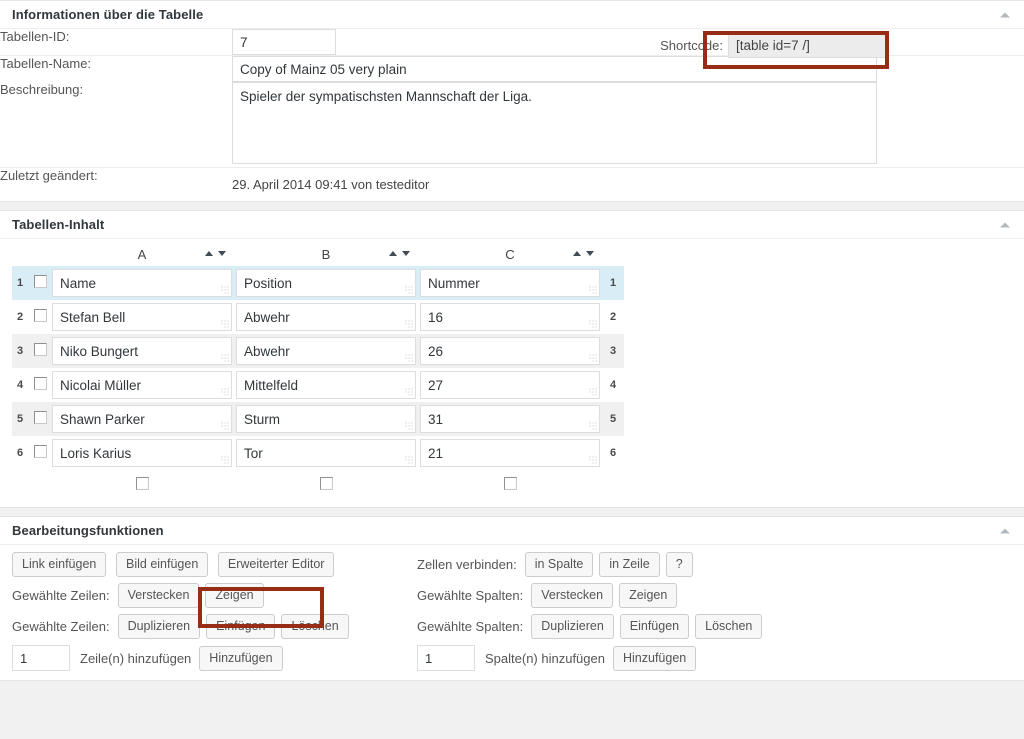 The height and width of the screenshot is (739, 1024). I want to click on footer-spacer-left, so click(21, 483).